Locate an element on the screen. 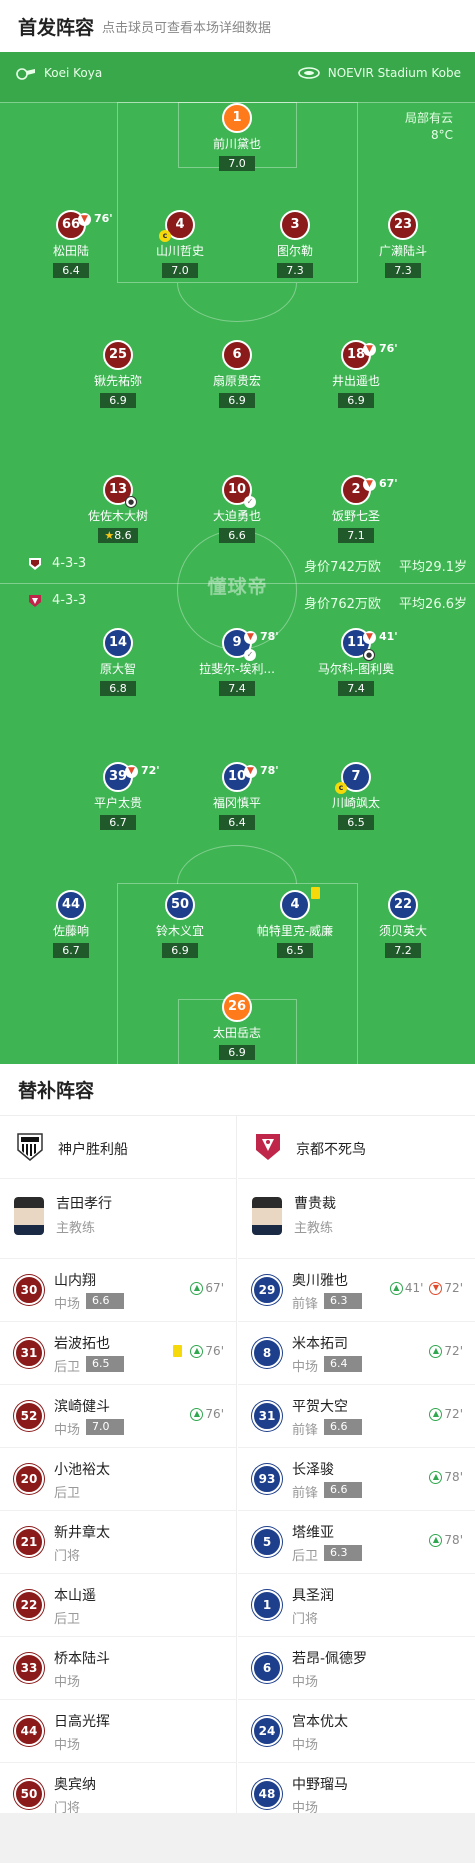 This screenshot has height=1863, width=475. player-name: 奥宾纳 is located at coordinates (75, 1785).